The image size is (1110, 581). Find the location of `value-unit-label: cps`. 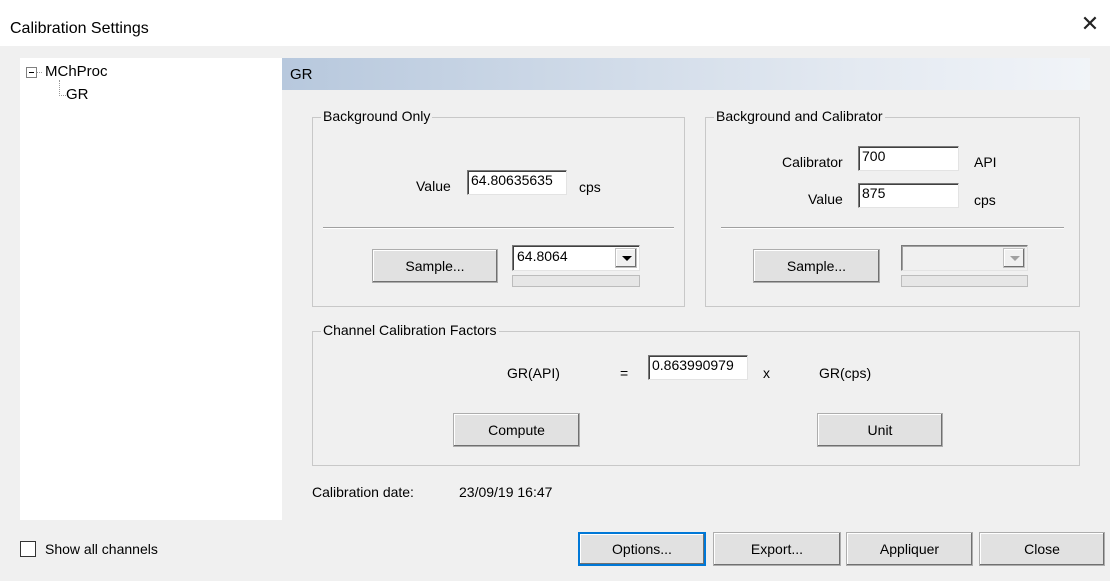

value-unit-label: cps is located at coordinates (985, 200).